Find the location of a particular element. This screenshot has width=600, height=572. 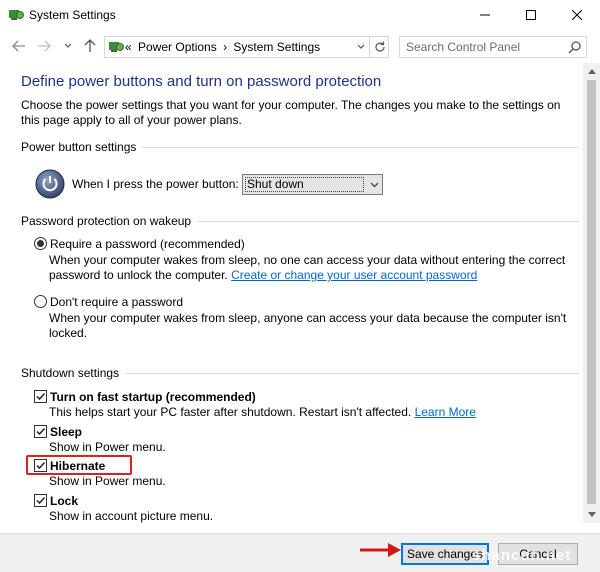

refresh-button is located at coordinates (379, 47).